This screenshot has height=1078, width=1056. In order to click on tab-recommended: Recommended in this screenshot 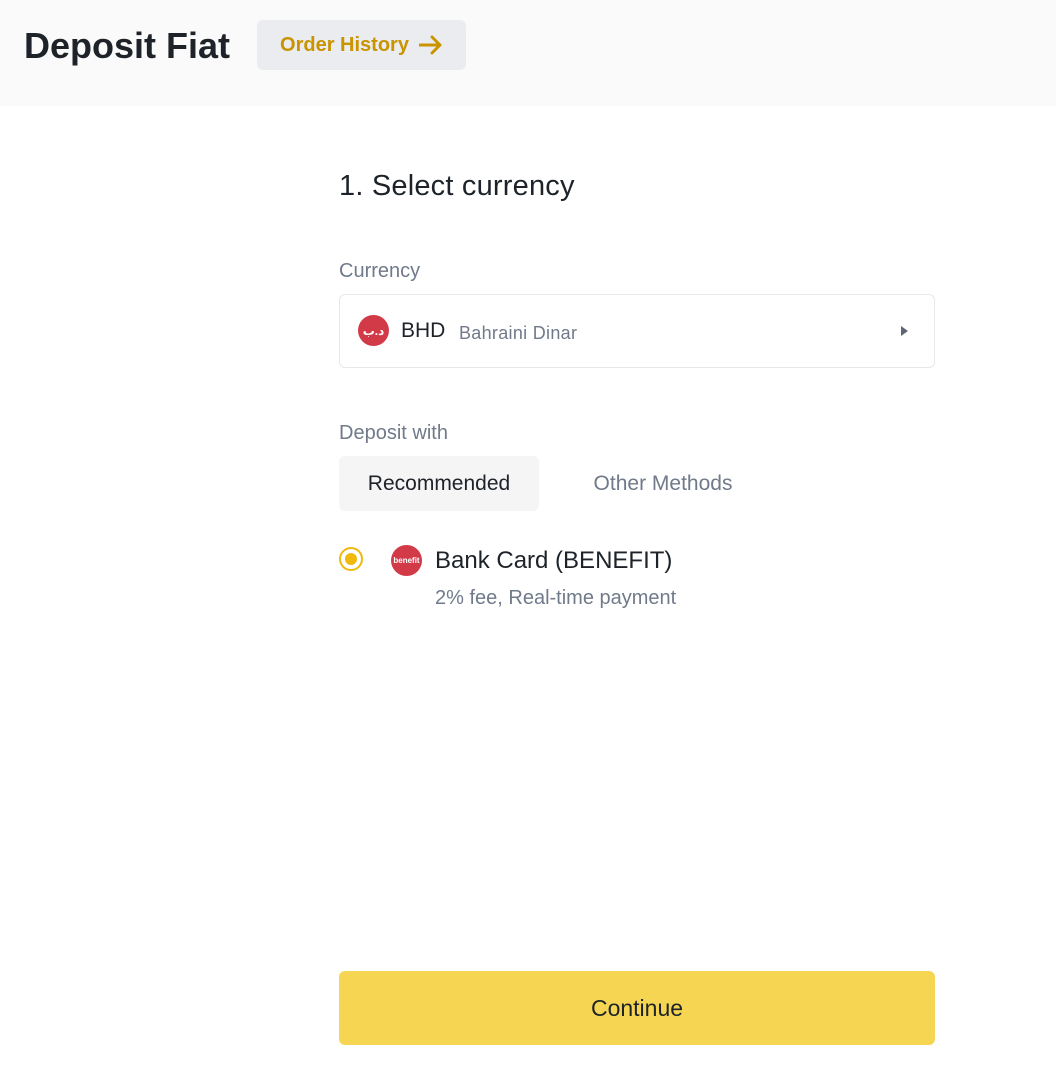, I will do `click(439, 483)`.